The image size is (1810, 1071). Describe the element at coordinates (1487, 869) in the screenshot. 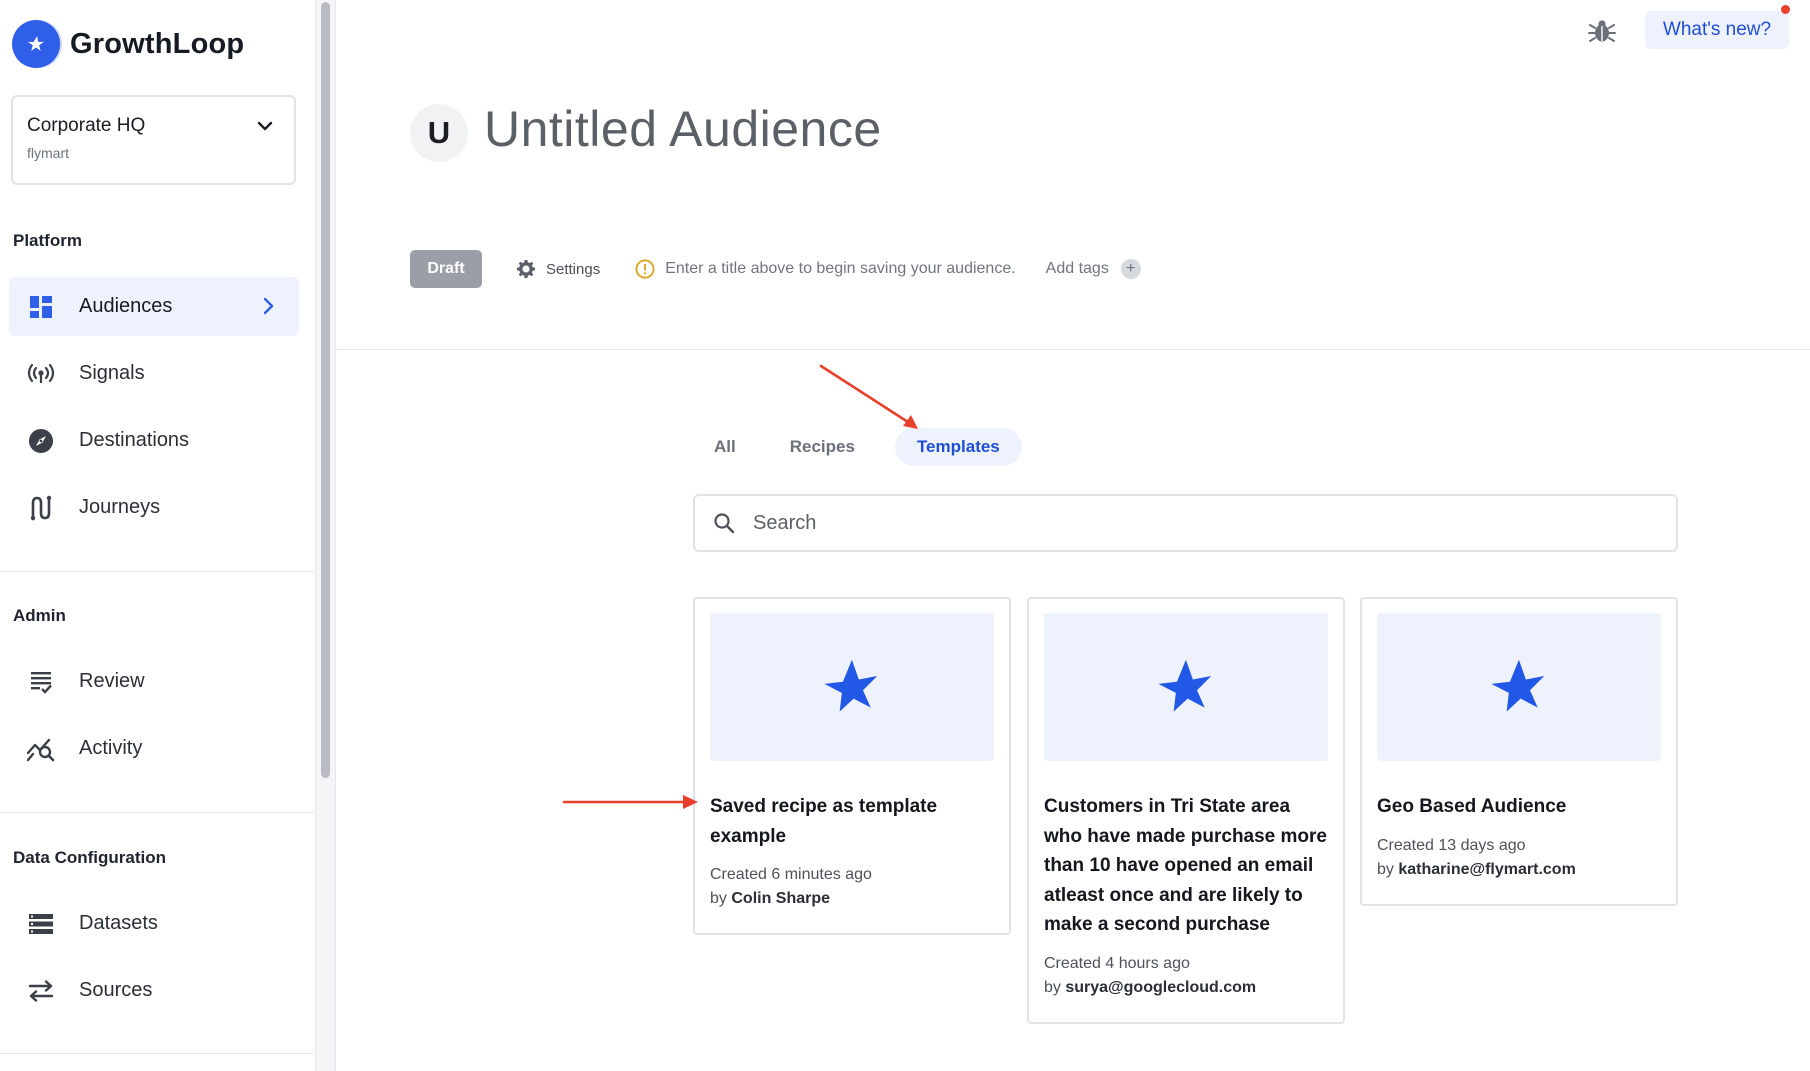

I see `template-author: katharine@flymart.com` at that location.